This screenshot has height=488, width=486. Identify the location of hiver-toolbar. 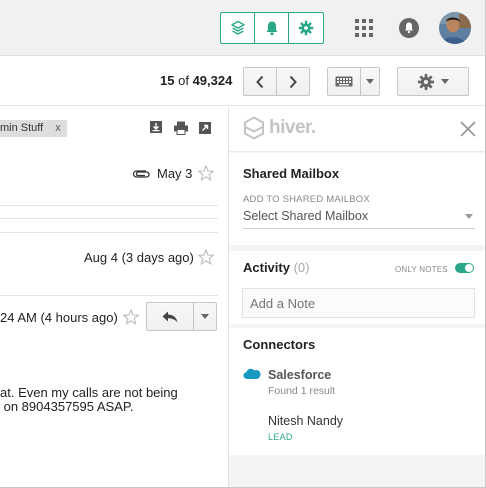
(272, 28).